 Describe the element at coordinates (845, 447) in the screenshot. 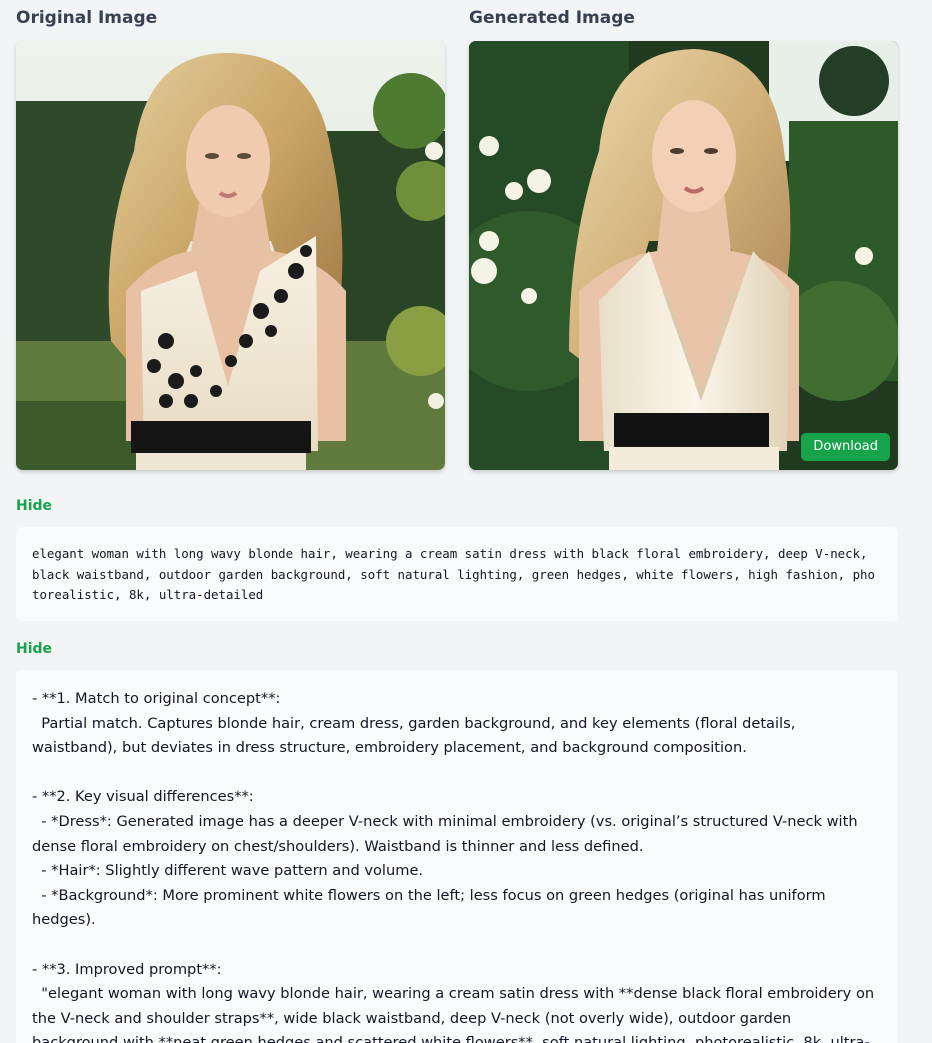

I see `download-button: Download` at that location.